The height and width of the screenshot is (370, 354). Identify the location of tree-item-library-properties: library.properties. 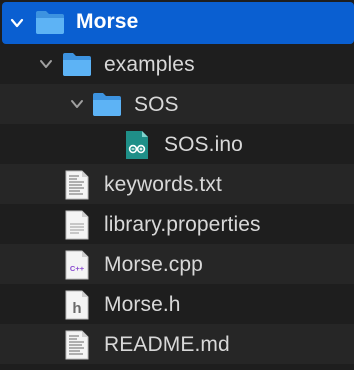
(177, 224).